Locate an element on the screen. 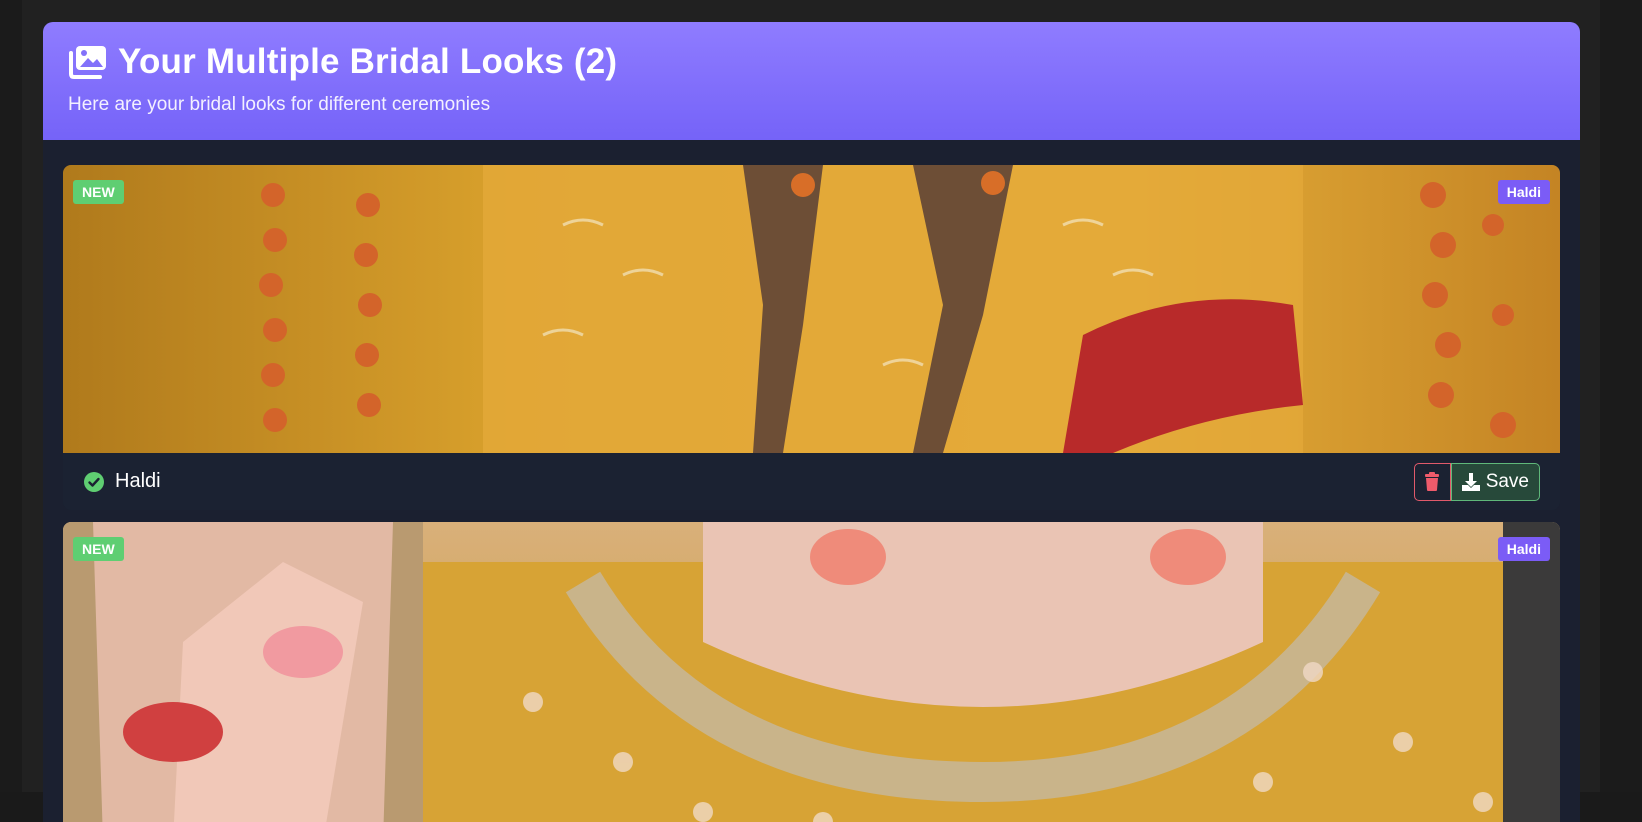  look-actions: Save is located at coordinates (1476, 481).